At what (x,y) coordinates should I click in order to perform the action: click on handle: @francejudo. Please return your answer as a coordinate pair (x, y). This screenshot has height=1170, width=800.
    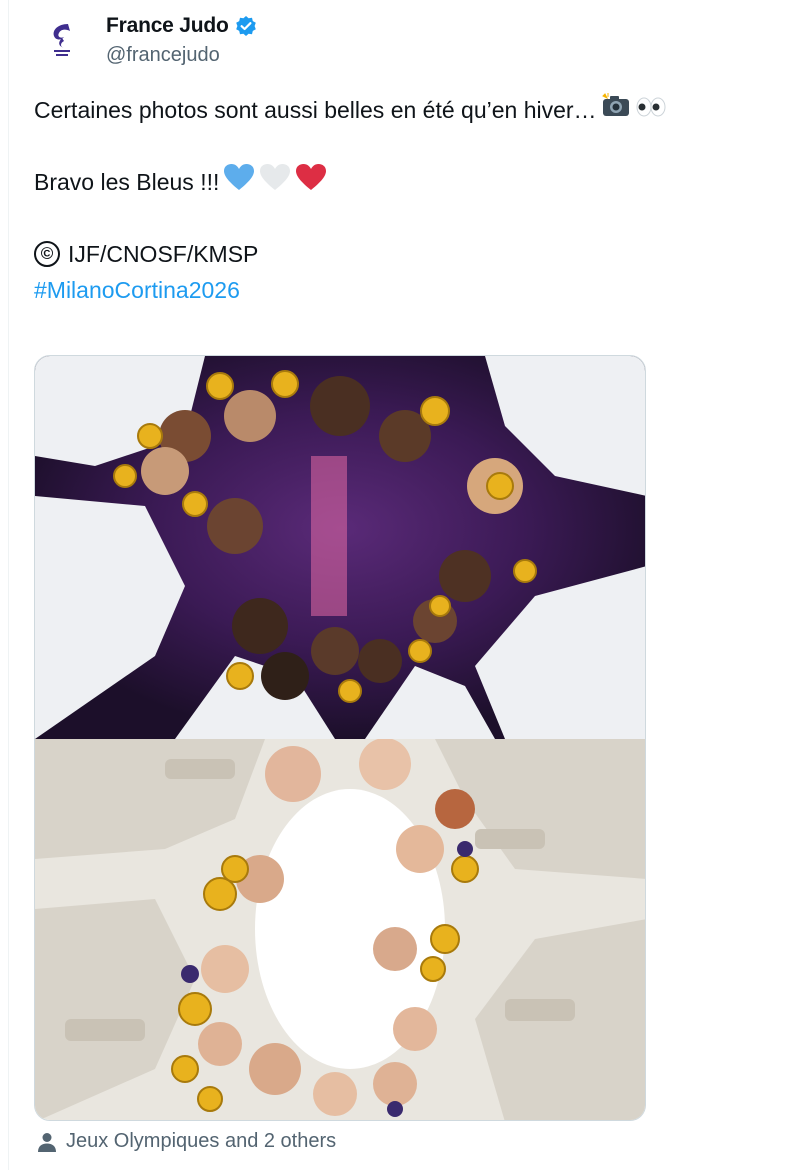
    Looking at the image, I should click on (163, 55).